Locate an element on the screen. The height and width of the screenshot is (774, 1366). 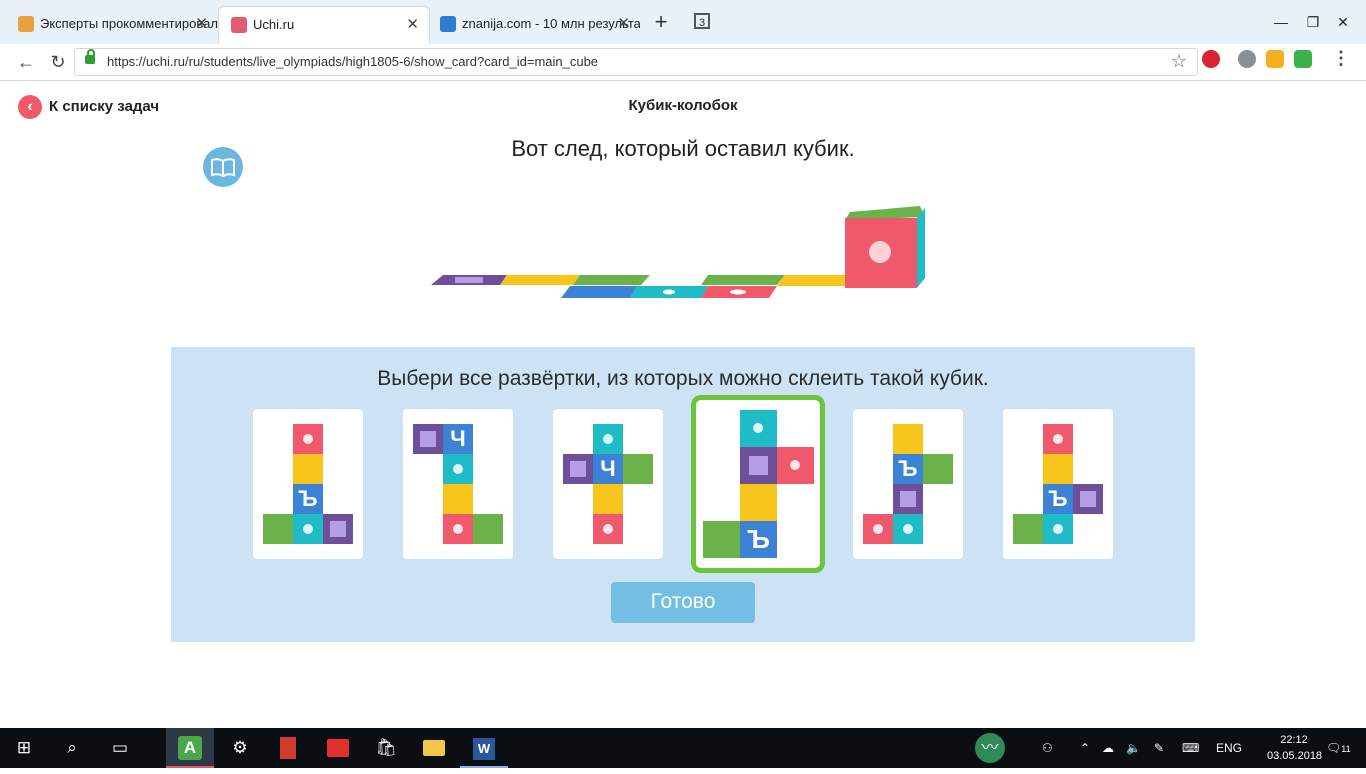
lock-icon is located at coordinates (90, 56).